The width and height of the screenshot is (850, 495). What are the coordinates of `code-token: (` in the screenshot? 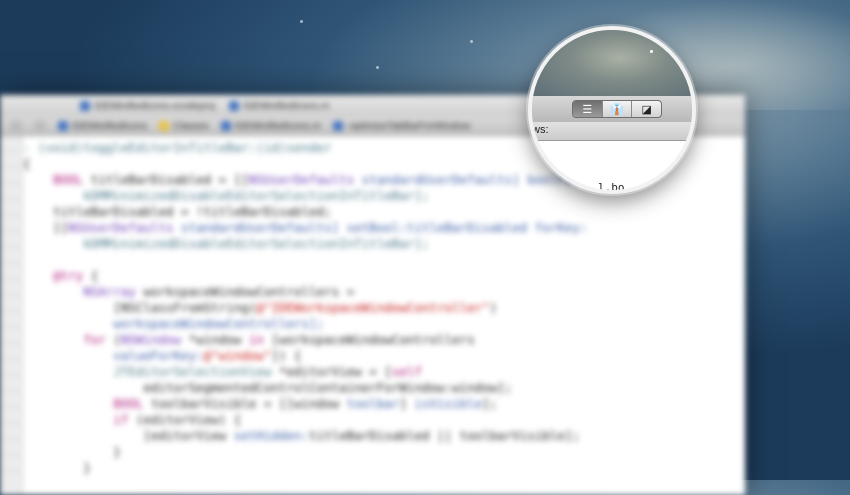 It's located at (113, 339).